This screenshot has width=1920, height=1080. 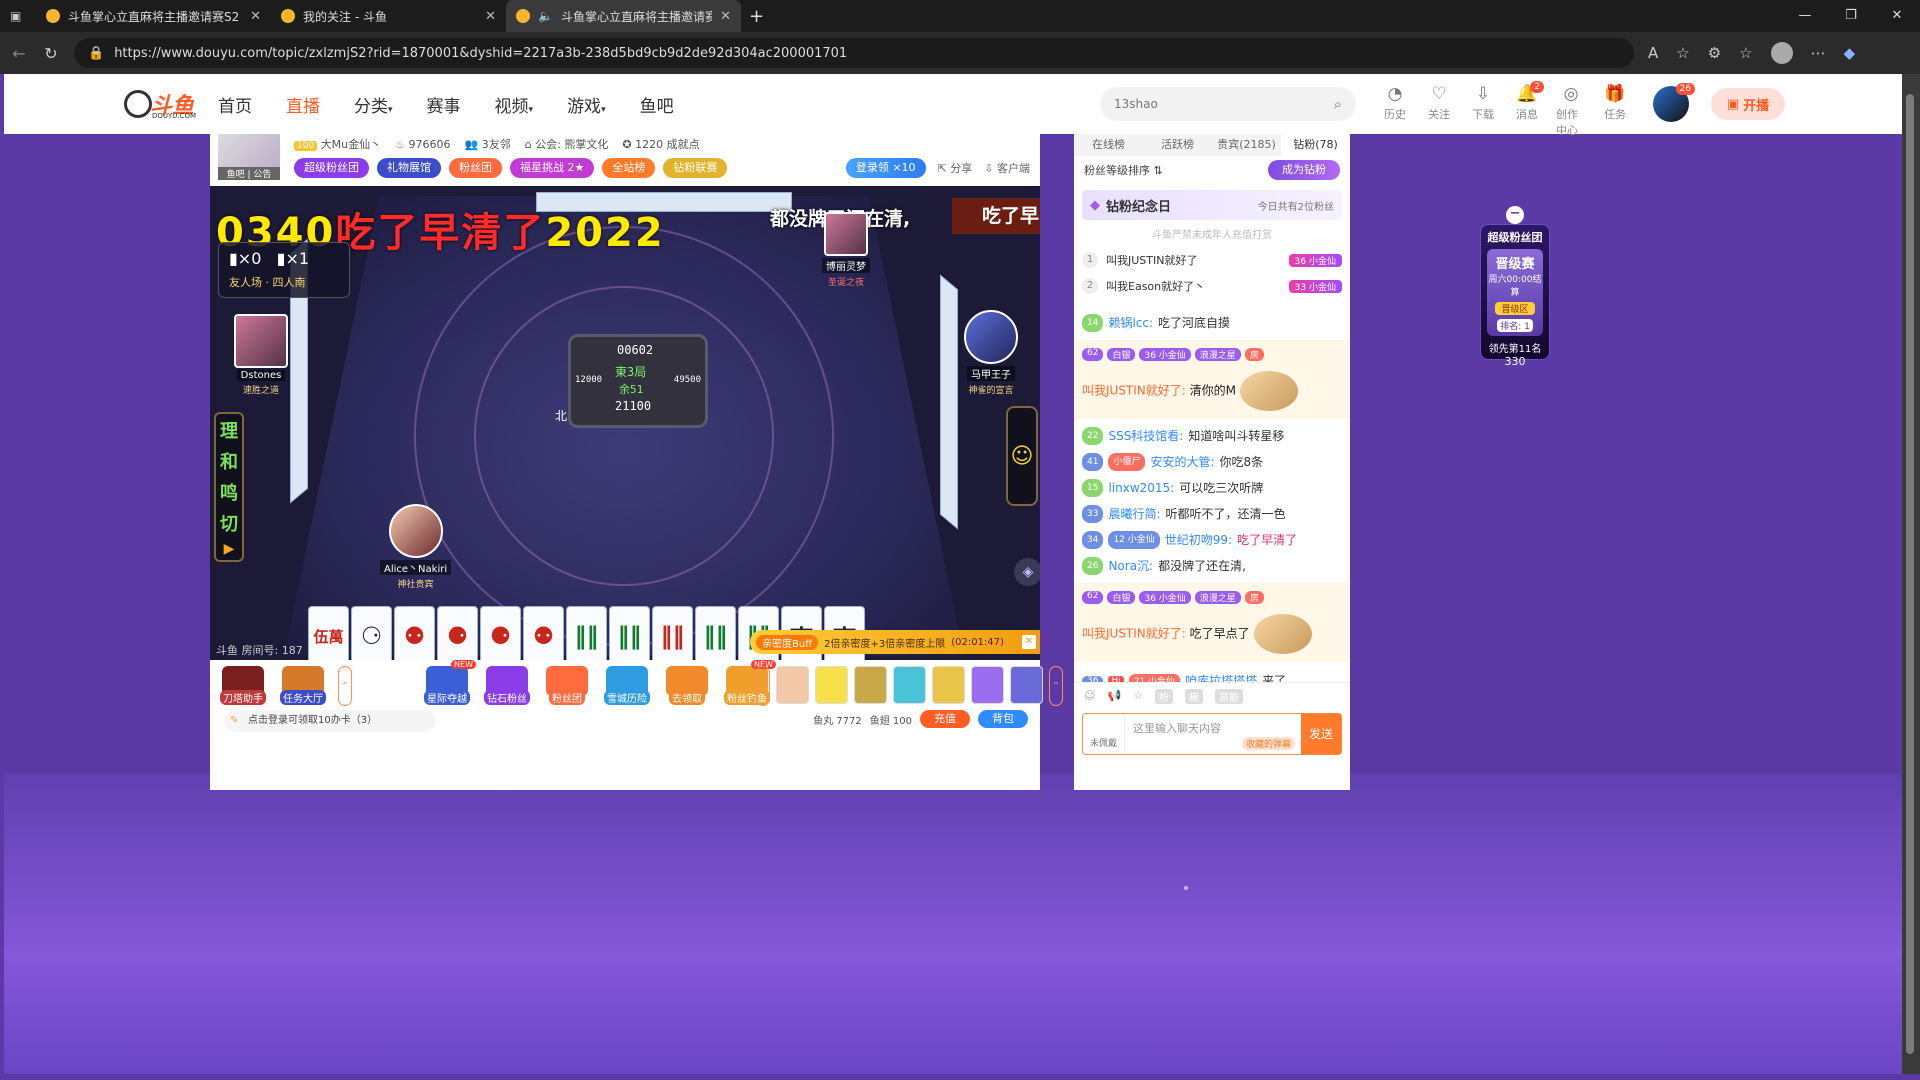 What do you see at coordinates (1615, 111) in the screenshot?
I see `header-tasks: 🎁 任务` at bounding box center [1615, 111].